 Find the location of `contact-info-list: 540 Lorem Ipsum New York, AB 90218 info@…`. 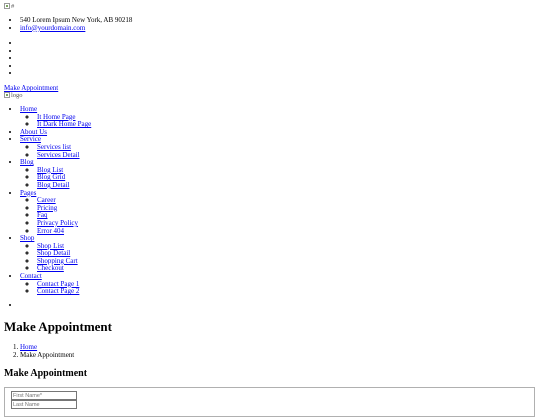

contact-info-list: 540 Lorem Ipsum New York, AB 90218 info@… is located at coordinates (76, 24).